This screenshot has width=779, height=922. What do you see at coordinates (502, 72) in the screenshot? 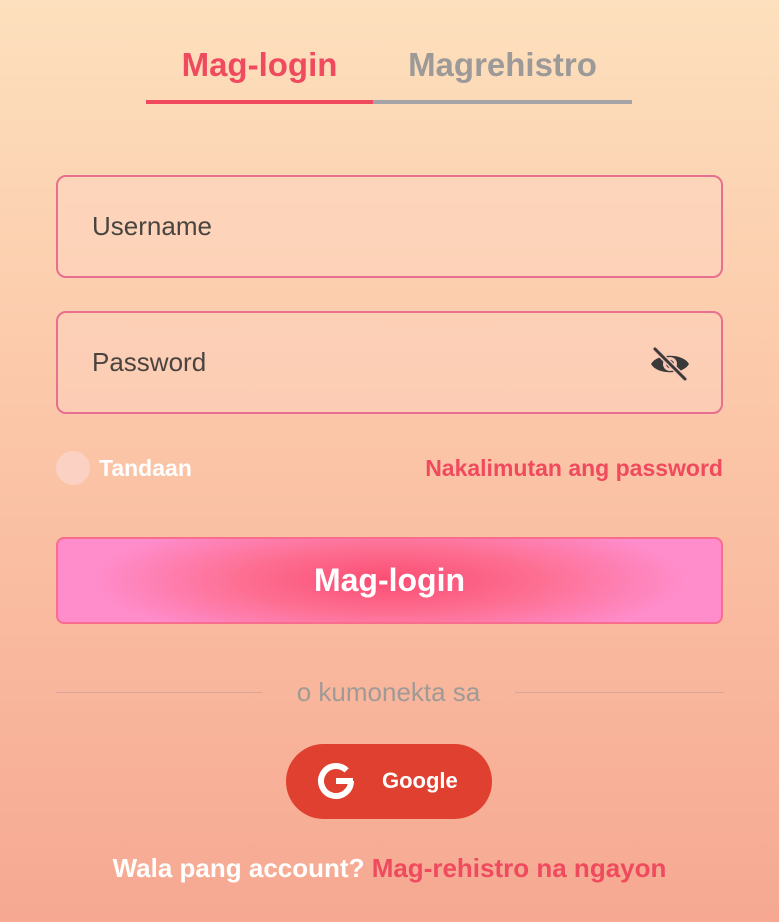
I see `tab-register: Magrehistro` at bounding box center [502, 72].